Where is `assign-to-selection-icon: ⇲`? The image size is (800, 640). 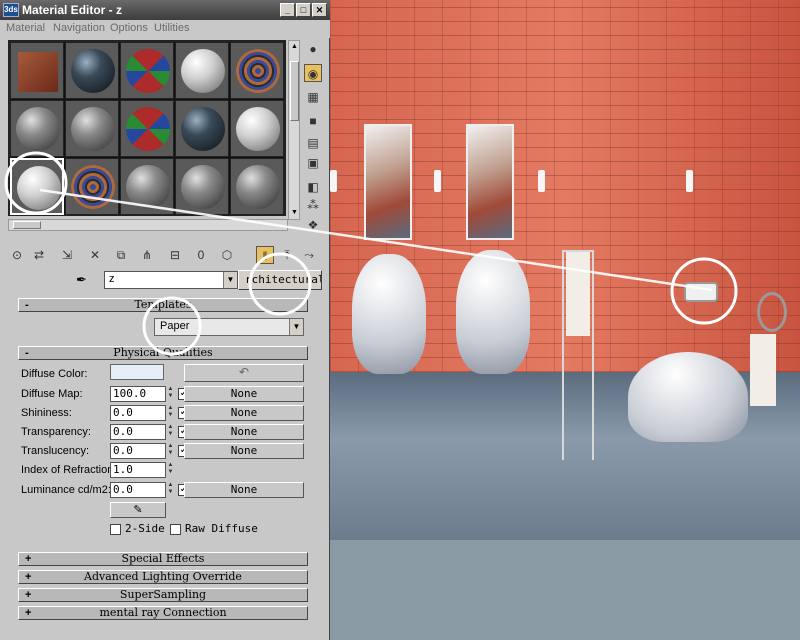 assign-to-selection-icon: ⇲ is located at coordinates (67, 255).